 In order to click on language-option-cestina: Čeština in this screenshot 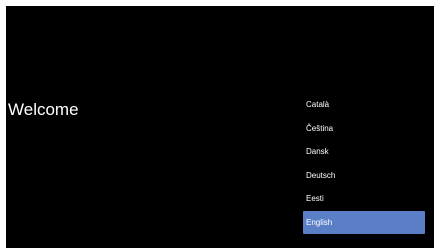, I will do `click(364, 129)`.